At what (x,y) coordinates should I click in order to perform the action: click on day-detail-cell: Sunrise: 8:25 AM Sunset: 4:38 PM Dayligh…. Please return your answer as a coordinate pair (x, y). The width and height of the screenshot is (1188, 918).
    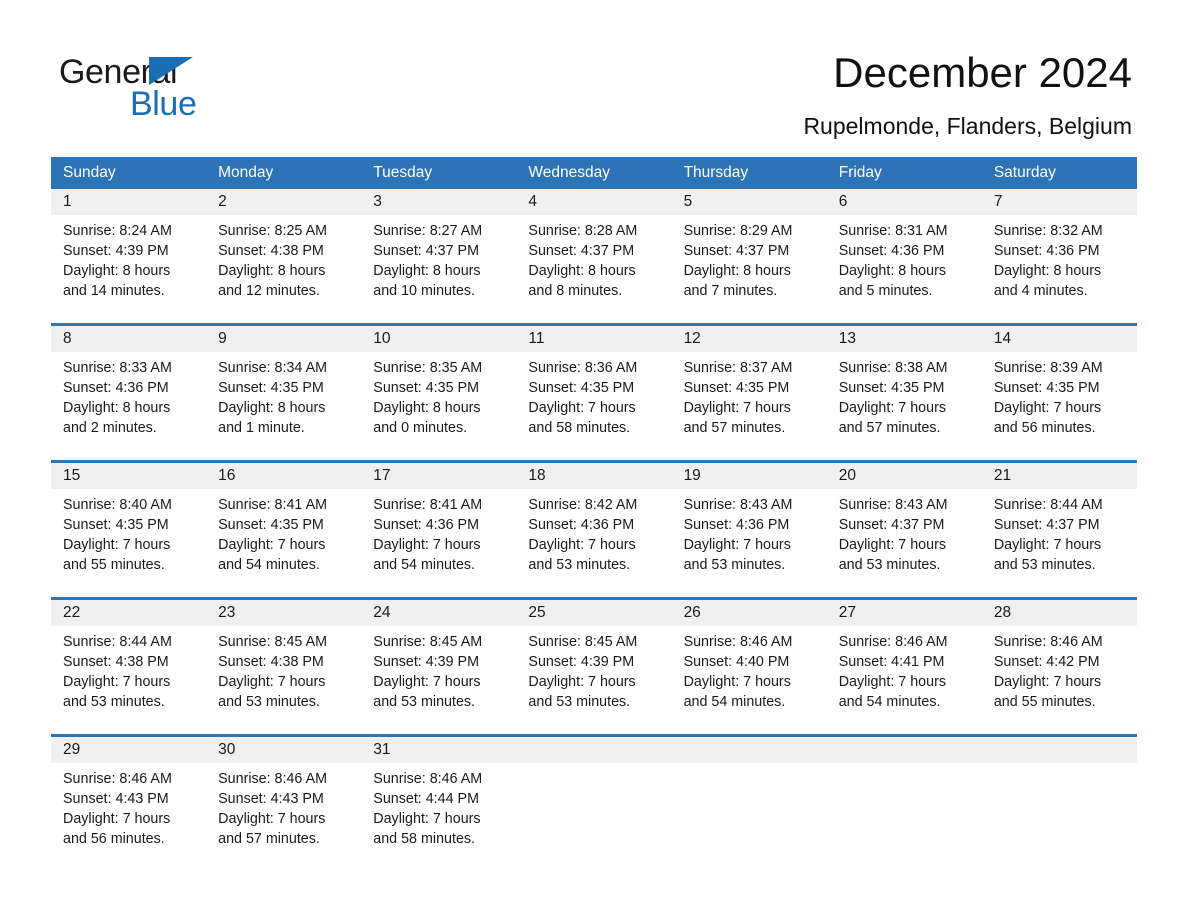
    Looking at the image, I should click on (283, 269).